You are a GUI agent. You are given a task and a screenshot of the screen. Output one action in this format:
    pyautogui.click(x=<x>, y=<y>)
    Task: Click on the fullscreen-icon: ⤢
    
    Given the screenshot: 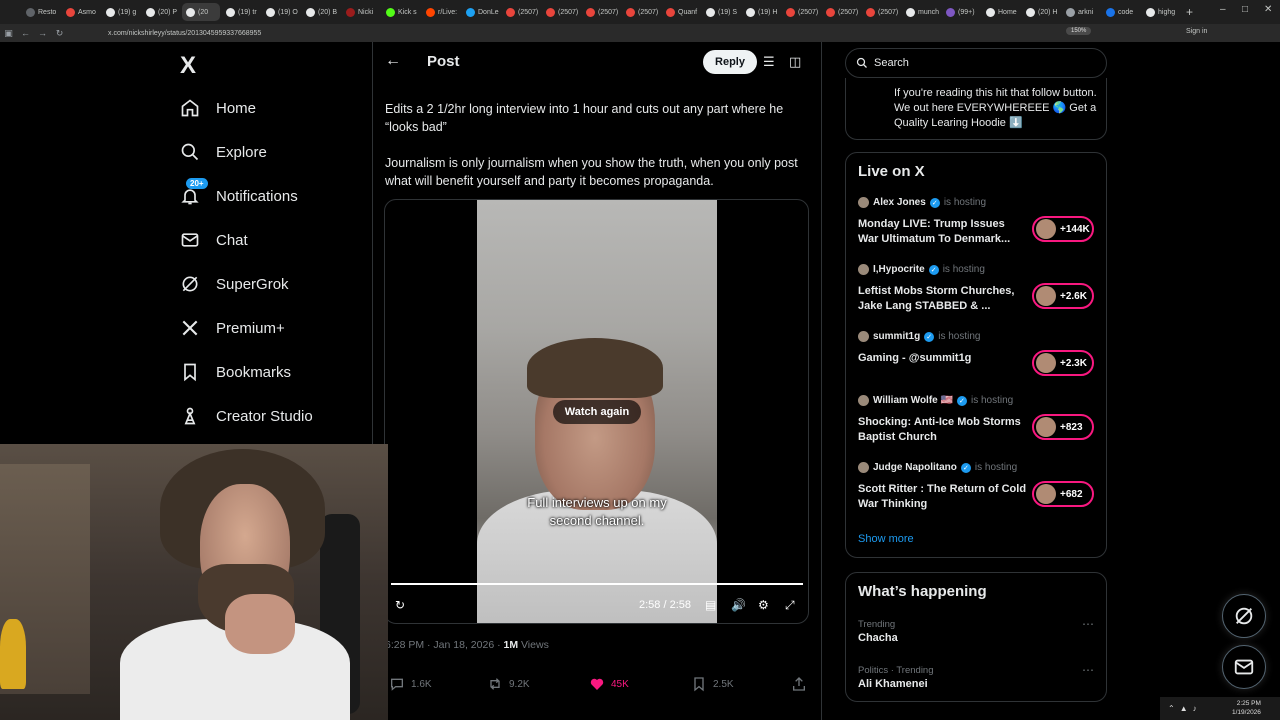 What is the action you would take?
    pyautogui.click(x=790, y=605)
    